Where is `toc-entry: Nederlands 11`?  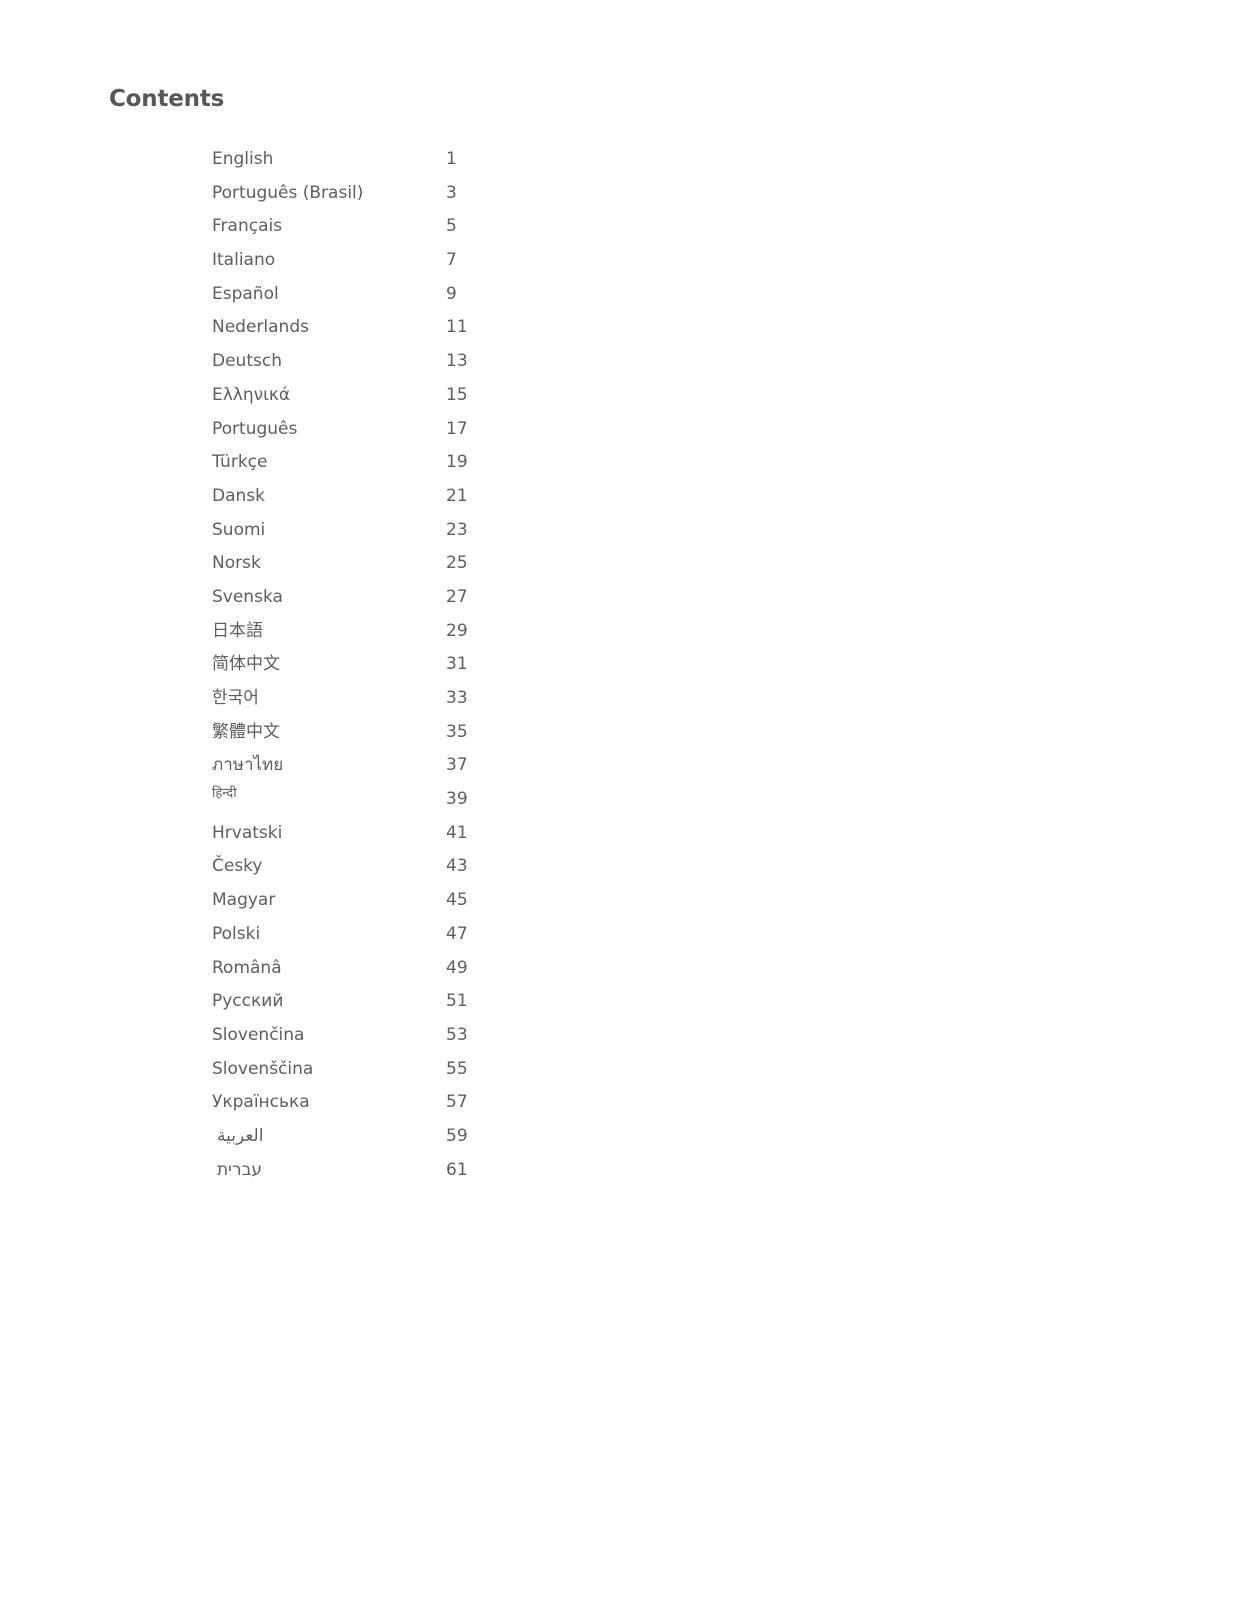
toc-entry: Nederlands 11 is located at coordinates (362, 328).